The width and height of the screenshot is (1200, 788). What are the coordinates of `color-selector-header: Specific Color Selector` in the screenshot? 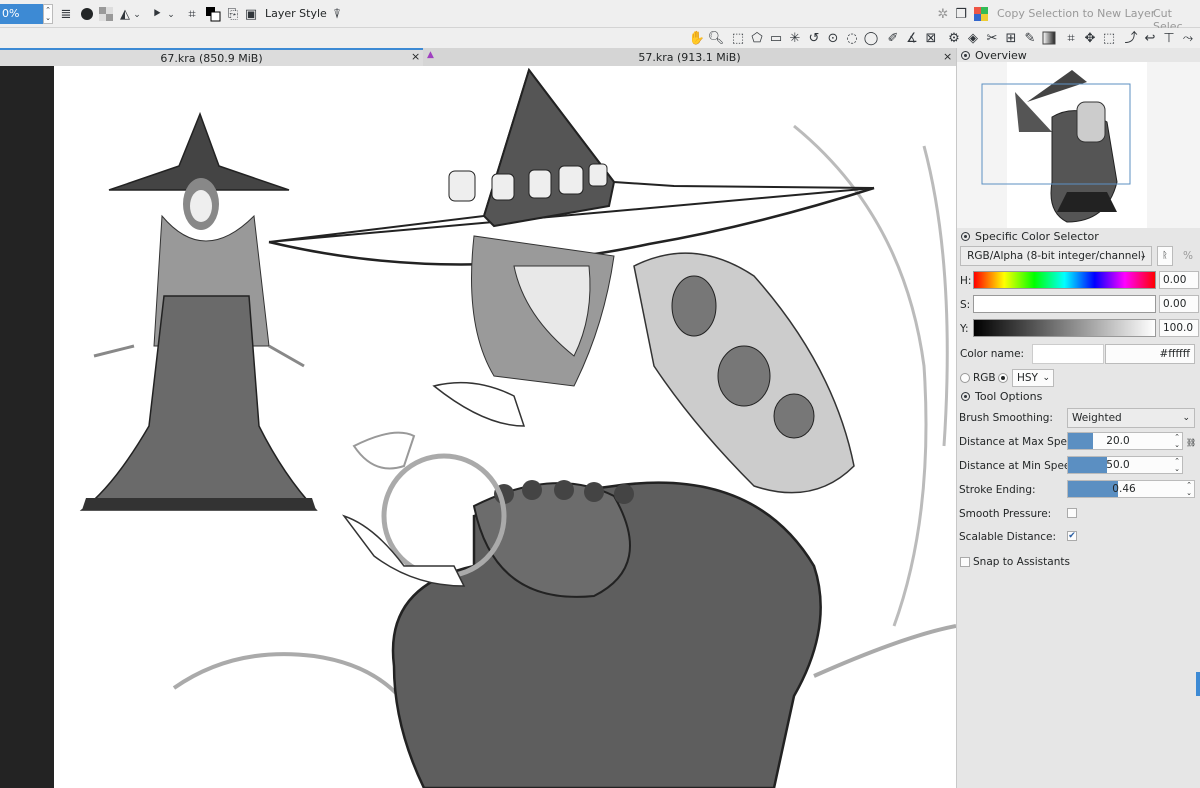 It's located at (1078, 236).